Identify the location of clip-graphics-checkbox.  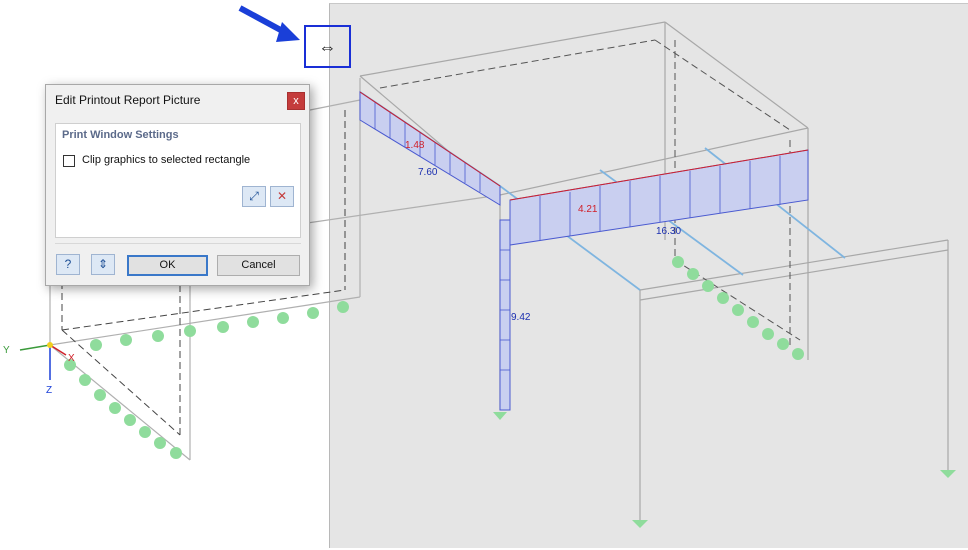
(69, 161).